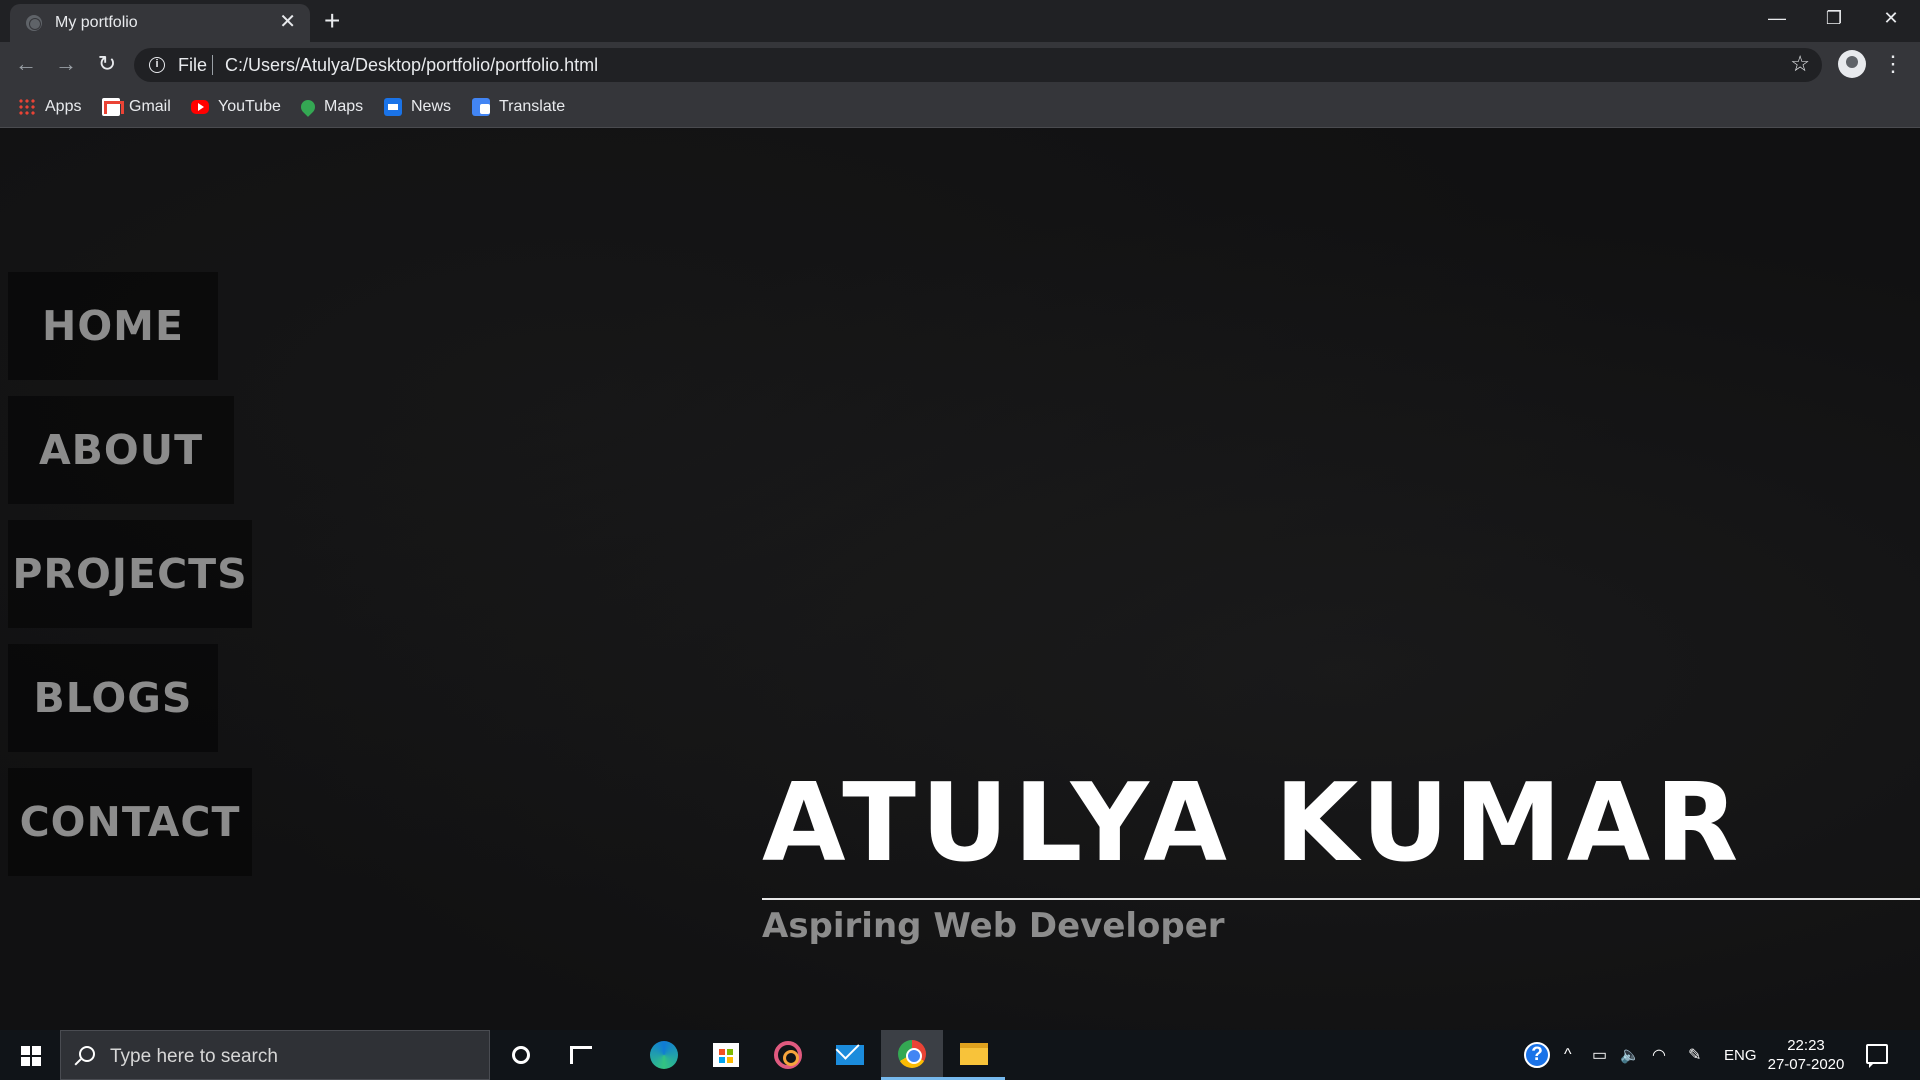 This screenshot has height=1080, width=1920. What do you see at coordinates (113, 698) in the screenshot?
I see `nav-blogs: BLOGS` at bounding box center [113, 698].